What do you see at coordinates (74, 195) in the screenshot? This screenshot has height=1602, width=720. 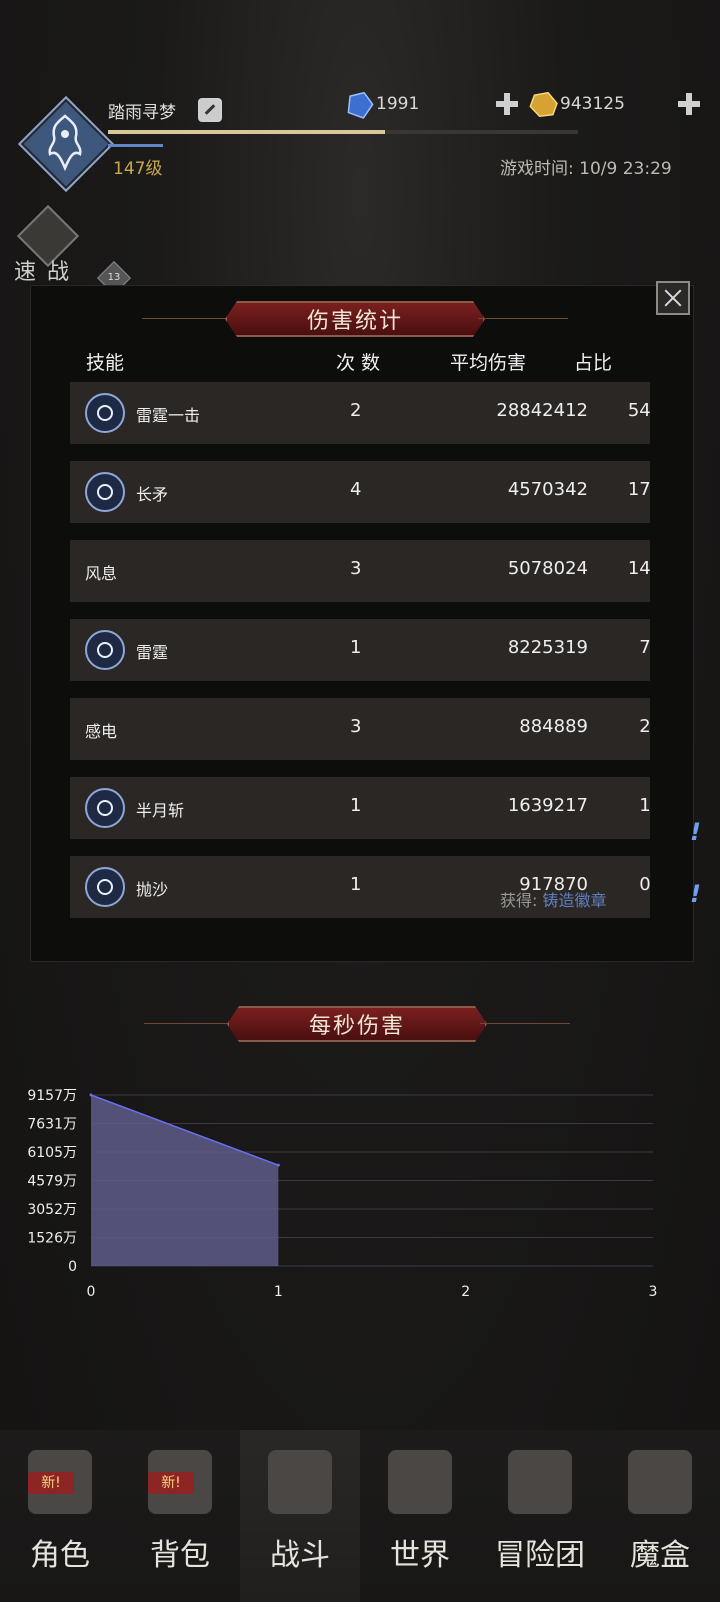 I see `player-avatar: 13` at bounding box center [74, 195].